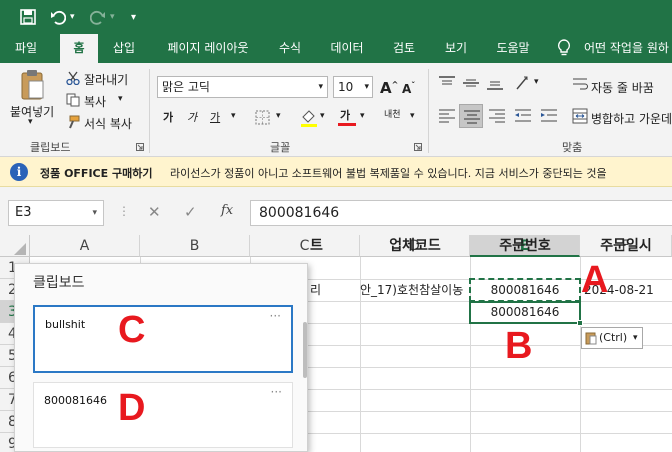  I want to click on tab-data: 데이터, so click(347, 48).